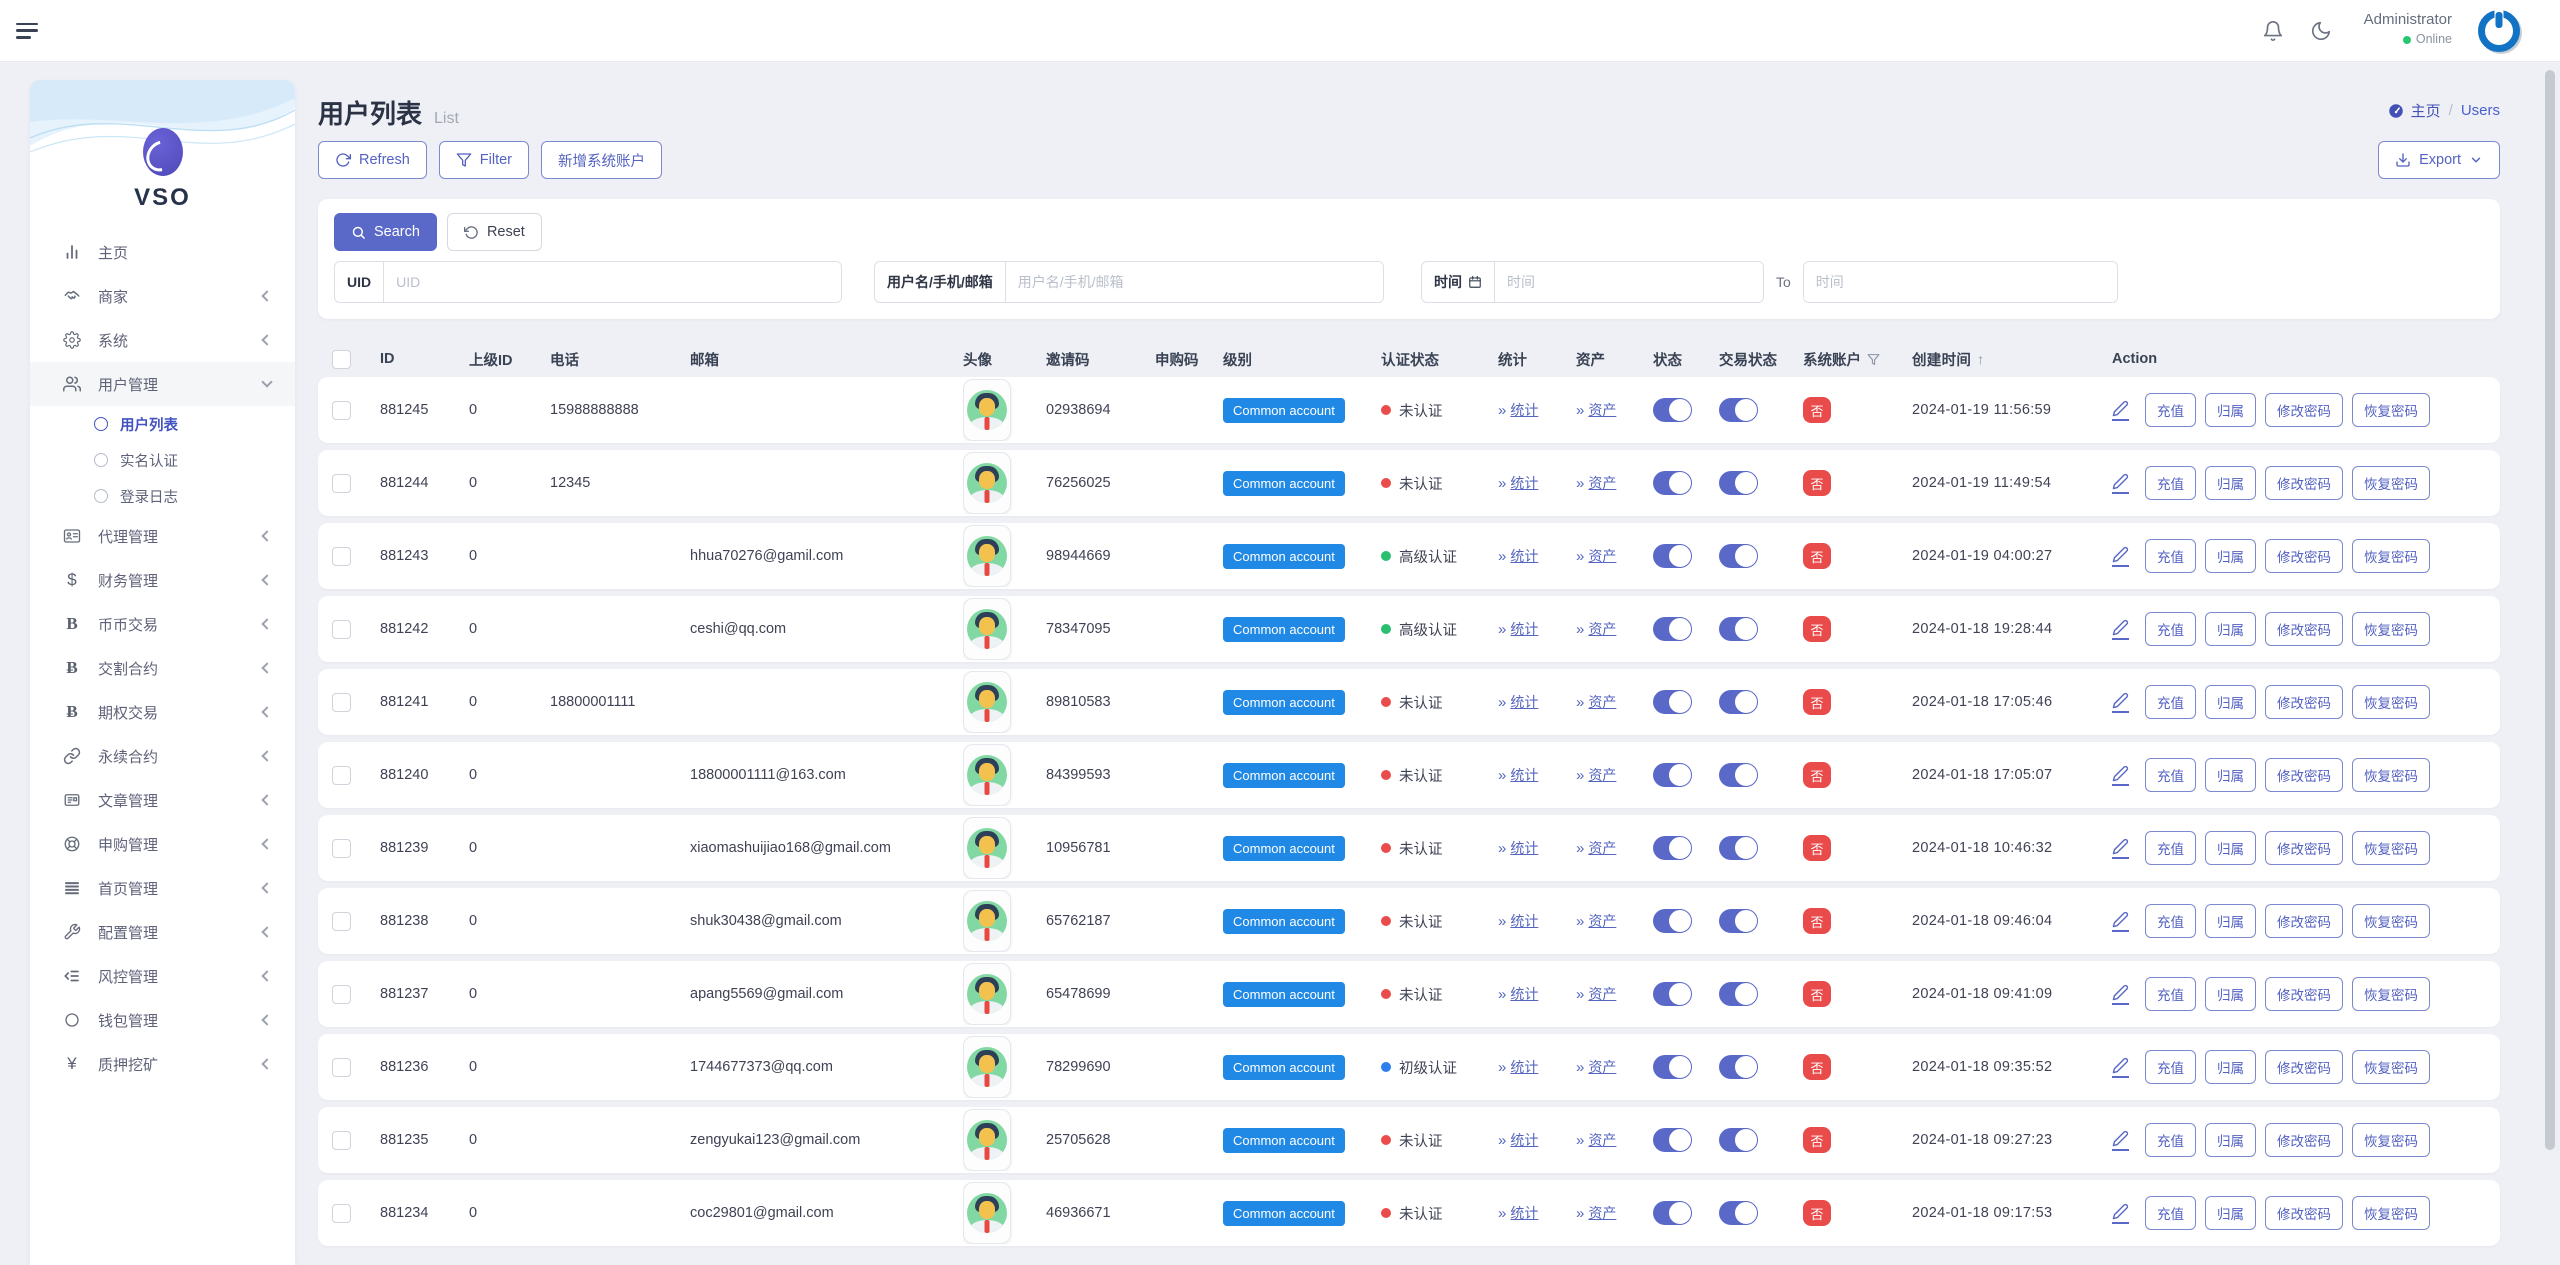 This screenshot has width=2560, height=1265. Describe the element at coordinates (27, 30) in the screenshot. I see `hamburger-menu-icon` at that location.